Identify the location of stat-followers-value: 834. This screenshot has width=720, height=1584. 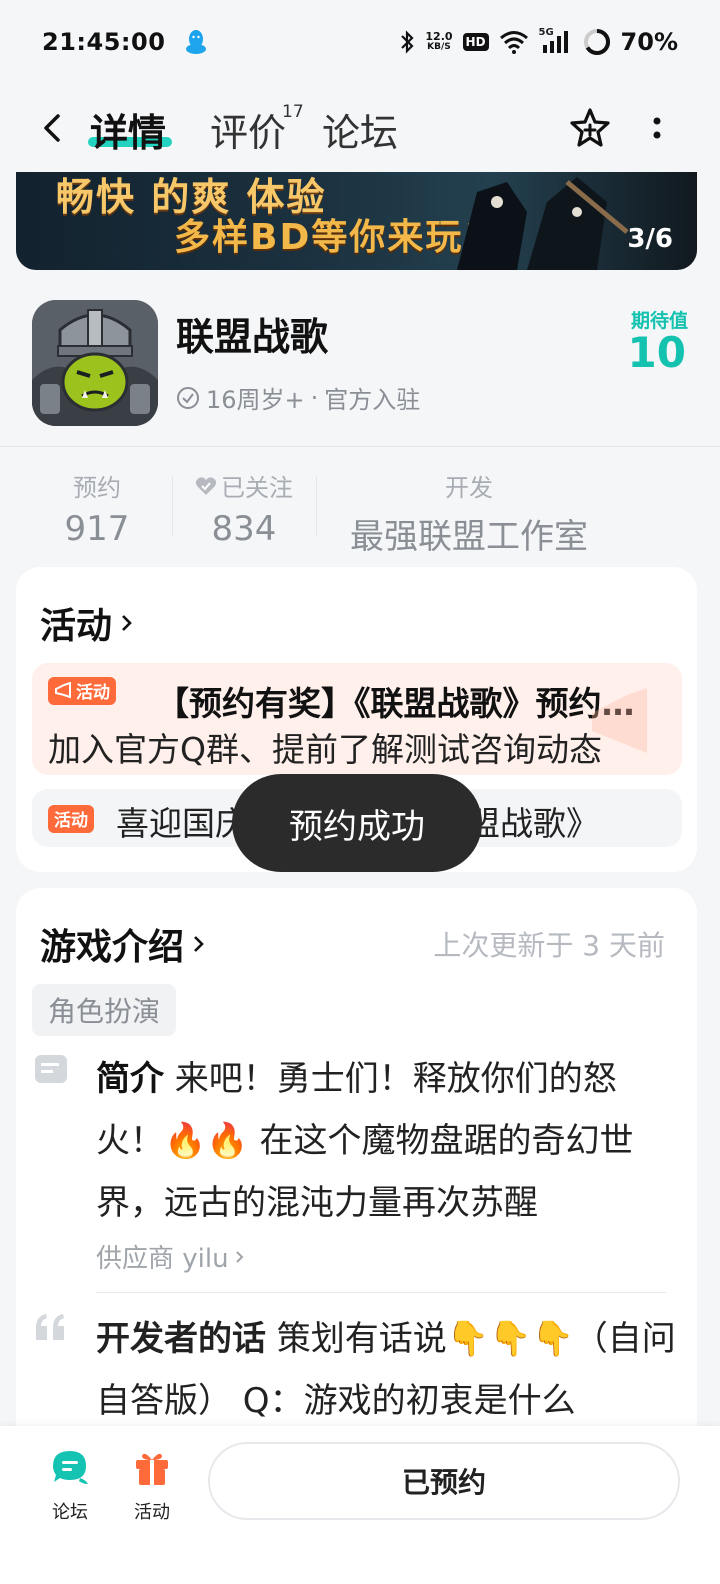
(244, 529).